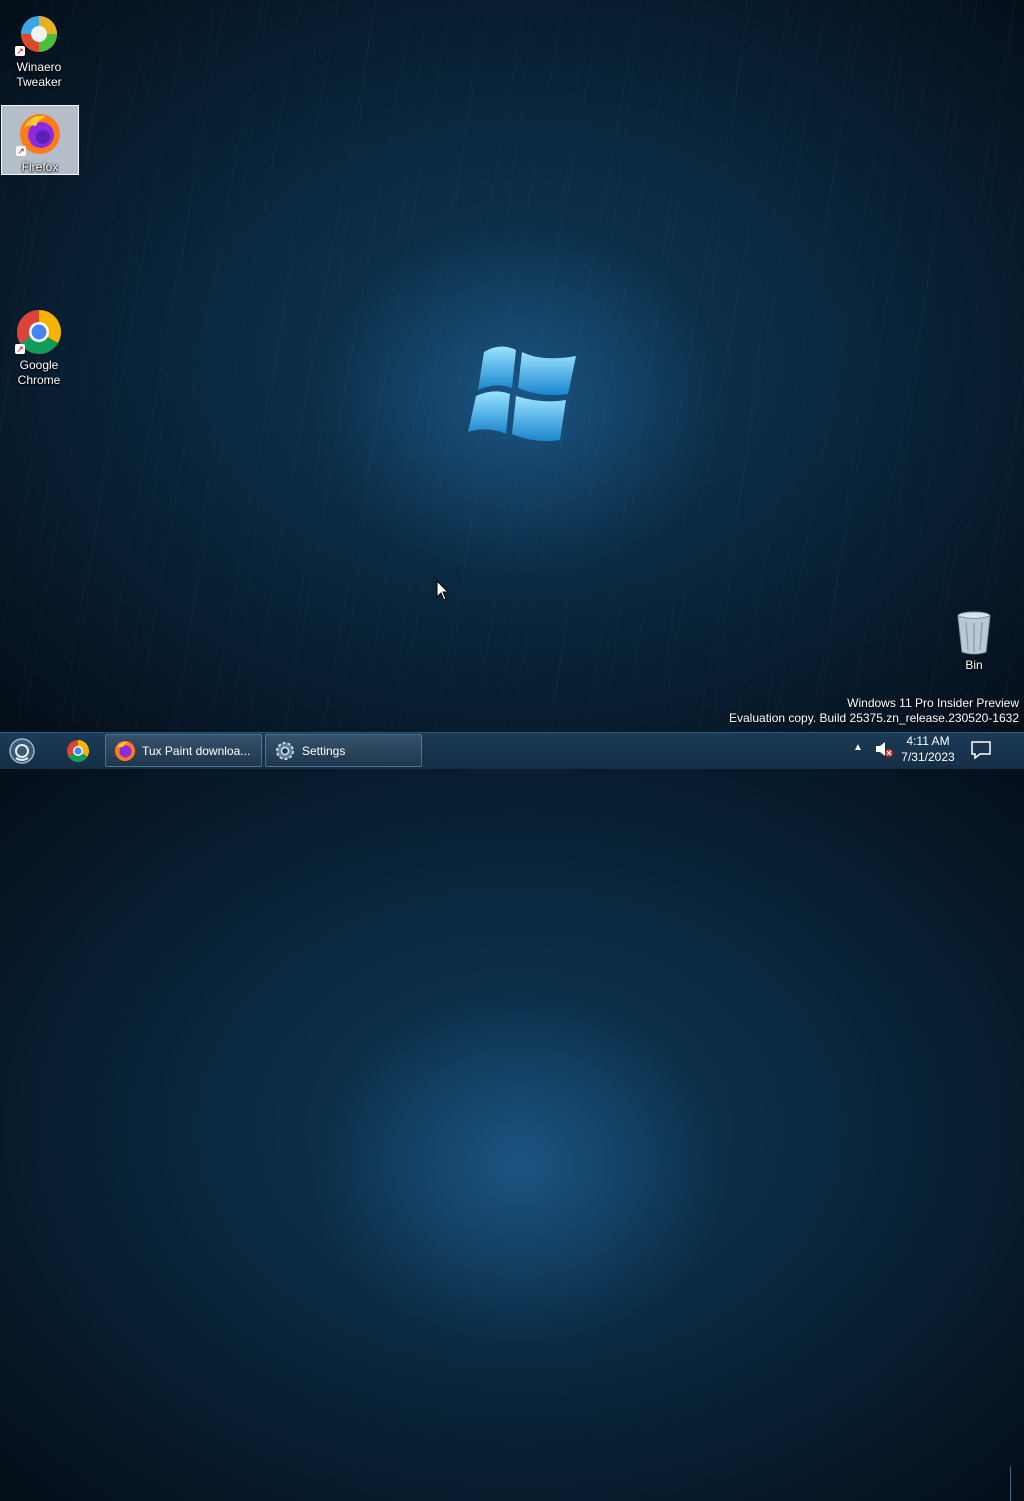 Image resolution: width=1024 pixels, height=1501 pixels. I want to click on desktop-icon-label: Winaero, so click(39, 67).